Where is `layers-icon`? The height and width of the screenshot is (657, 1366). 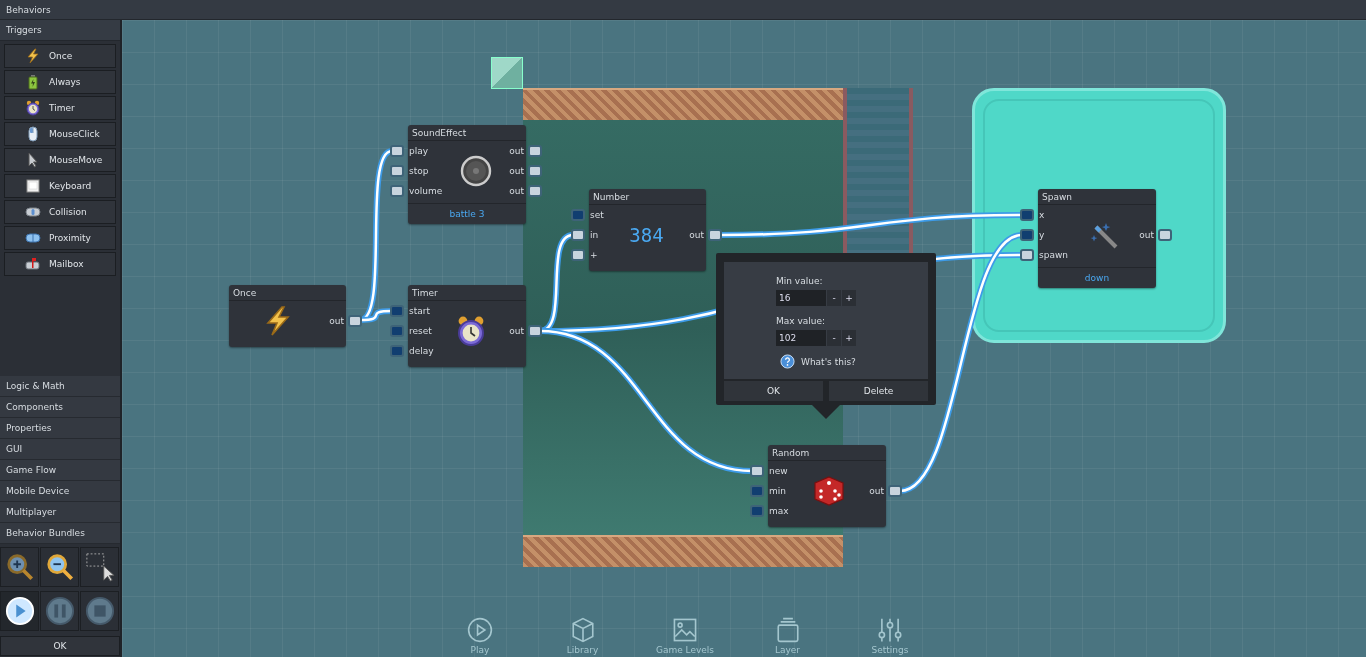 layers-icon is located at coordinates (787, 630).